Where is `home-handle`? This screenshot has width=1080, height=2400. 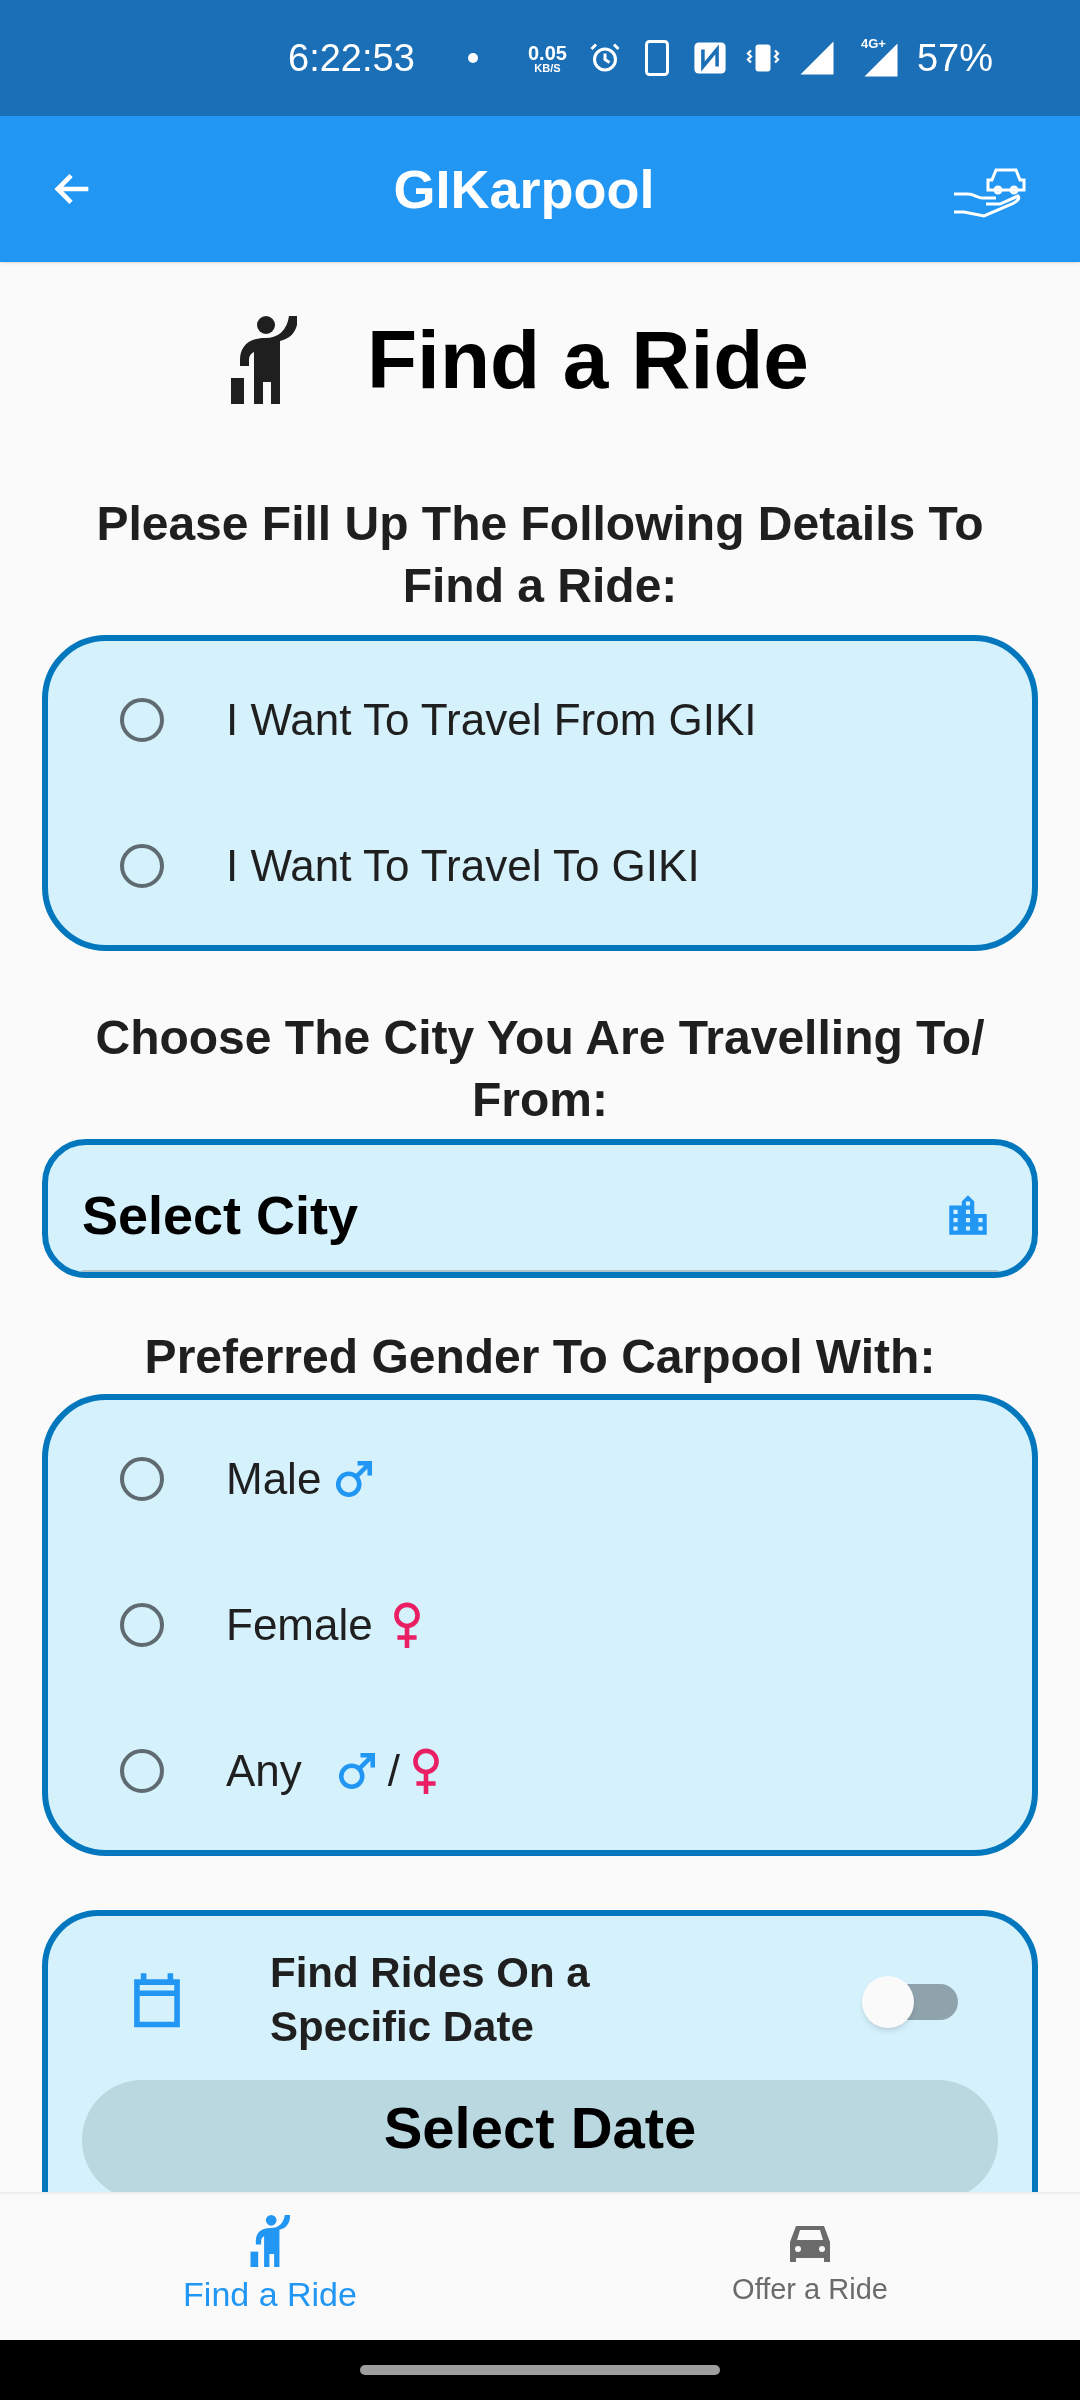
home-handle is located at coordinates (540, 2370).